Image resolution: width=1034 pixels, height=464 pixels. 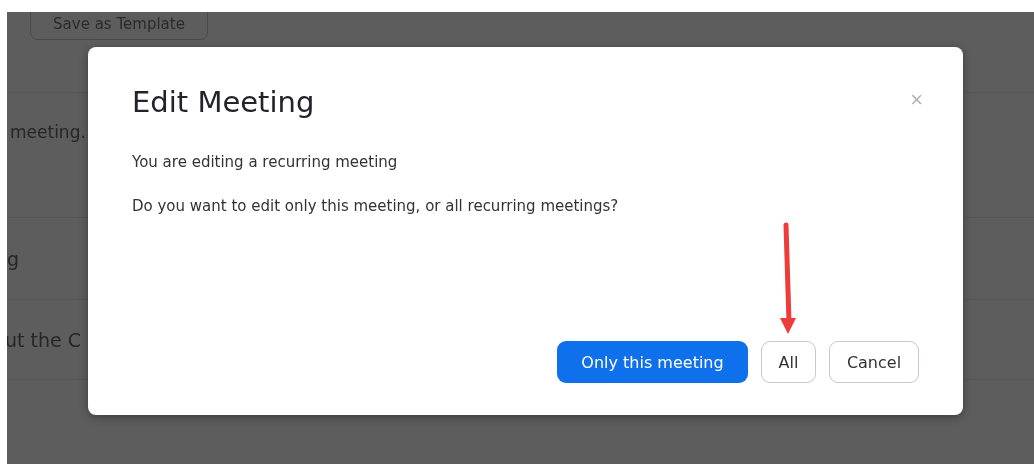 What do you see at coordinates (652, 362) in the screenshot?
I see `primary-button: Only this meeting` at bounding box center [652, 362].